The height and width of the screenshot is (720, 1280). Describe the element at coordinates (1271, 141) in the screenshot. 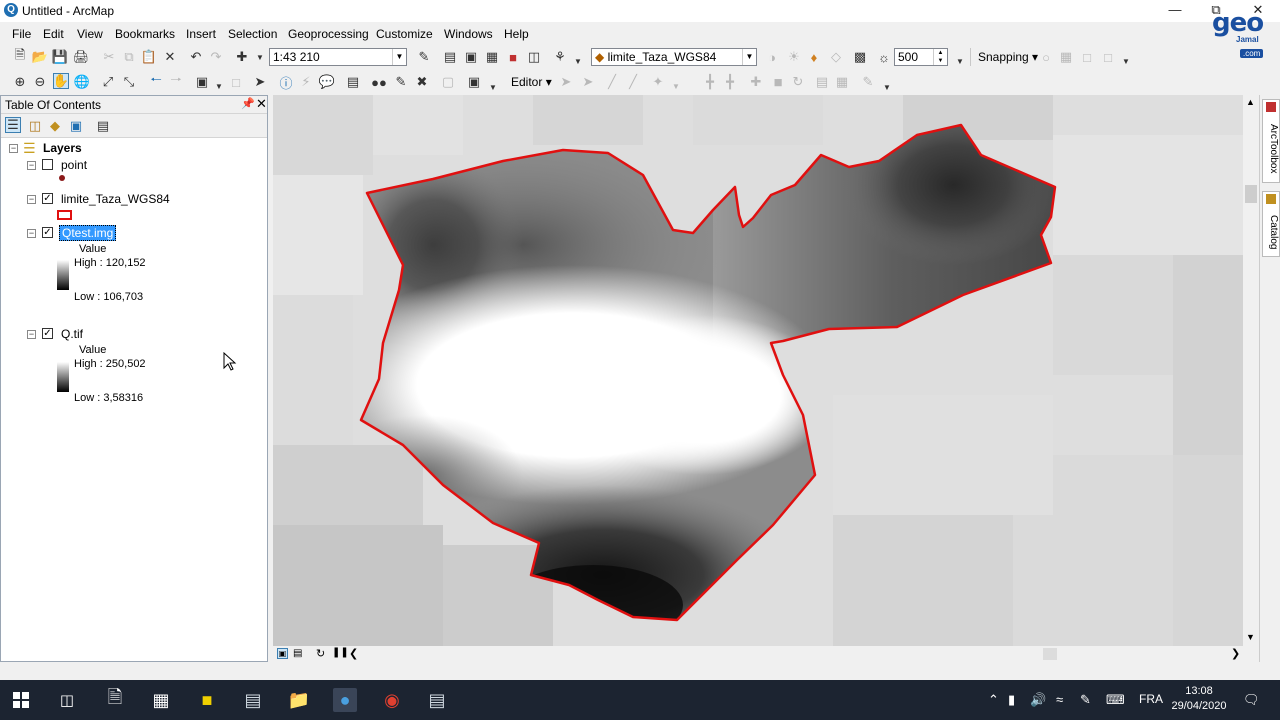

I see `arctoolbox-tab: ArcToolbox` at that location.